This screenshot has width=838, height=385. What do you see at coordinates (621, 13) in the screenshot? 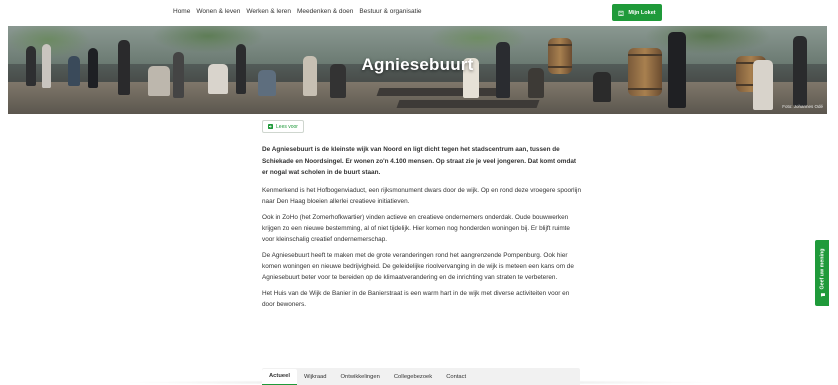
I see `building-icon` at bounding box center [621, 13].